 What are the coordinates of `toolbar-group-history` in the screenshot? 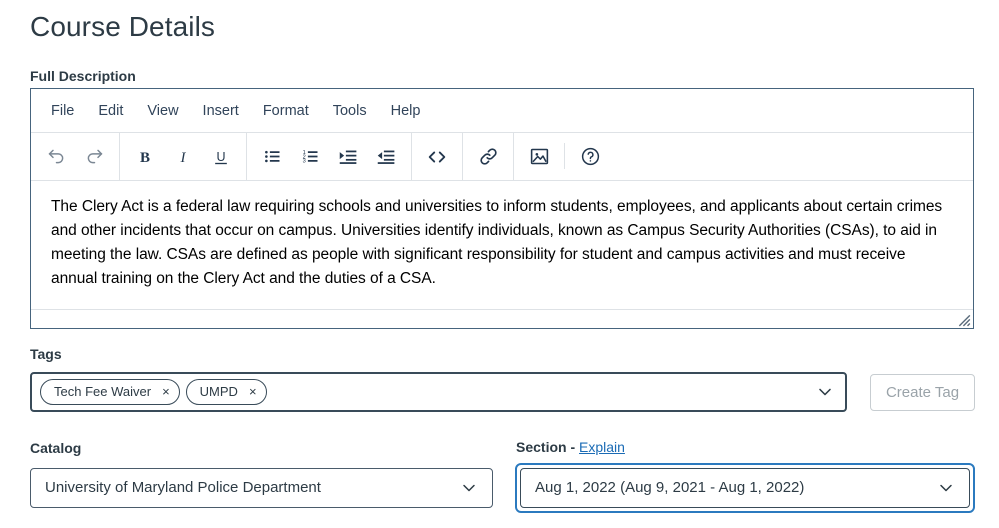 It's located at (75, 156).